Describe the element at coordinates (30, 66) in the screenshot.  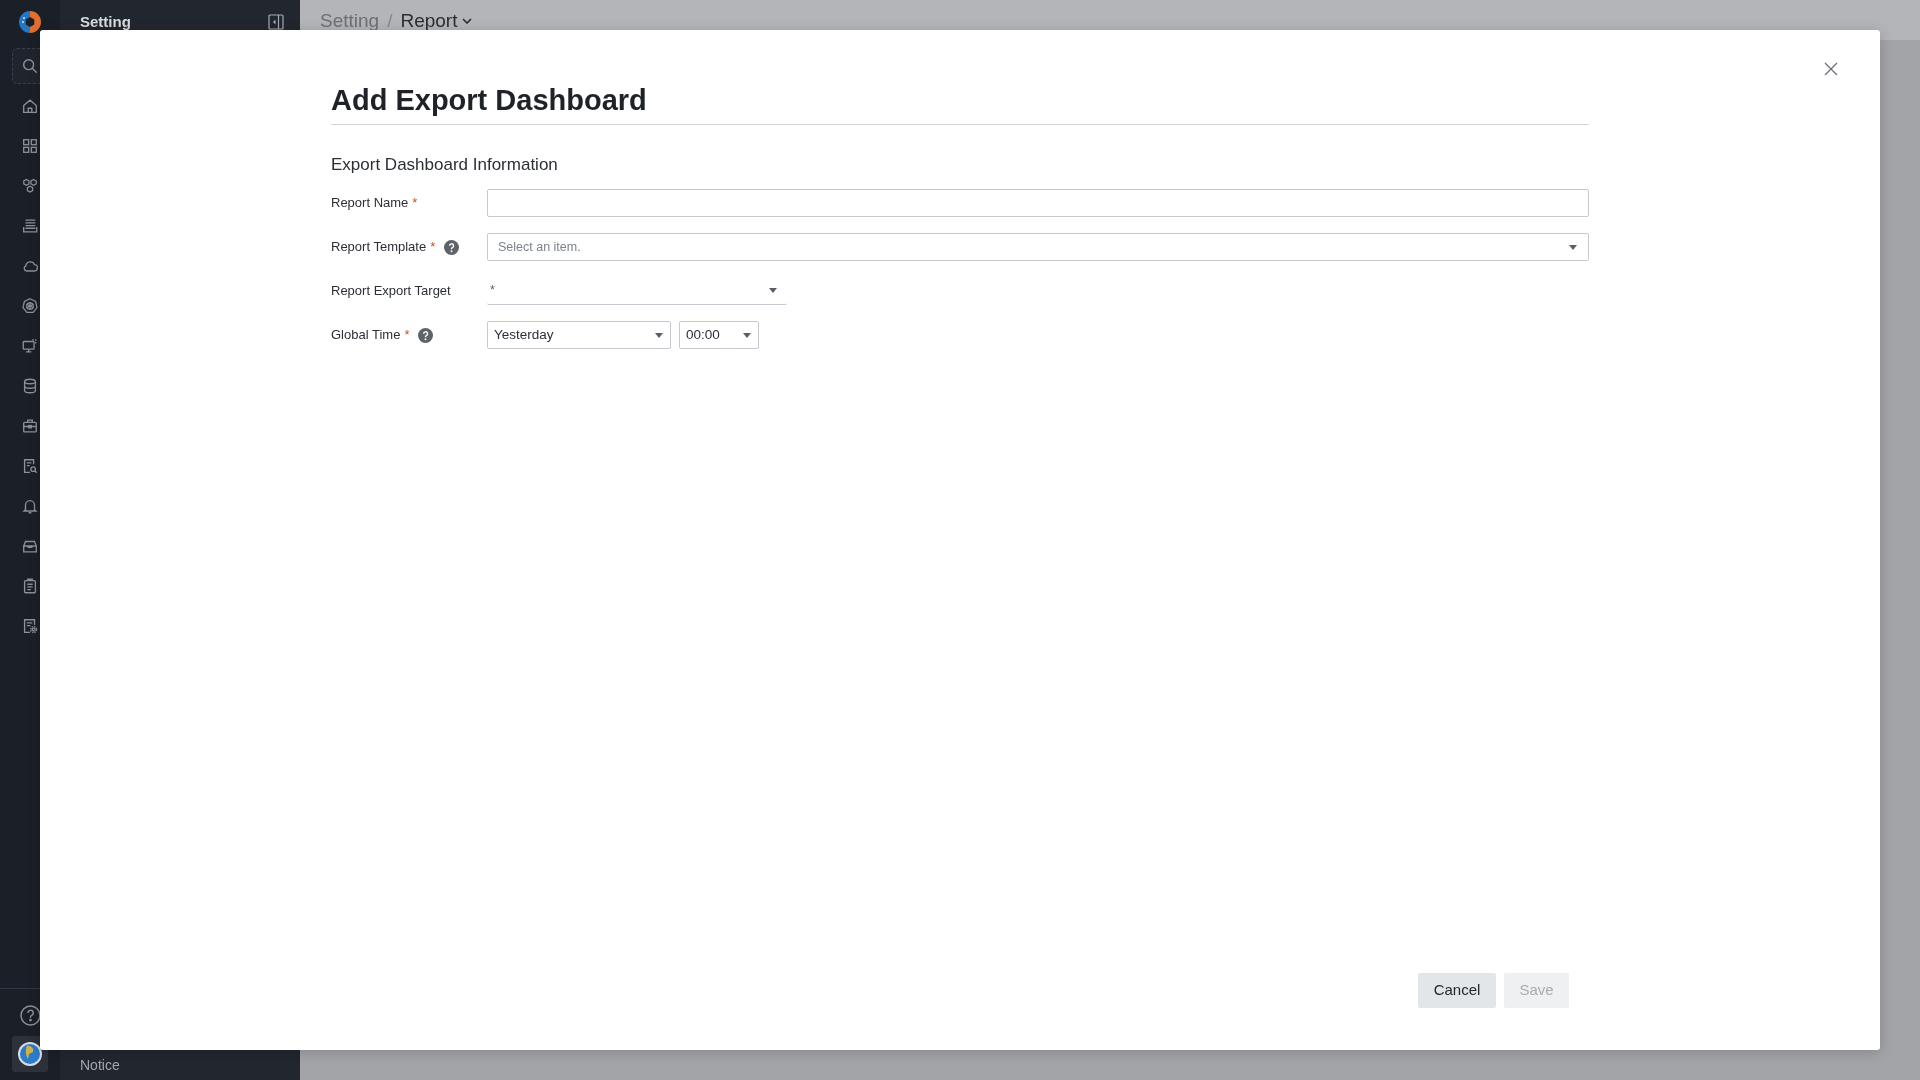
I see `search-icon` at that location.